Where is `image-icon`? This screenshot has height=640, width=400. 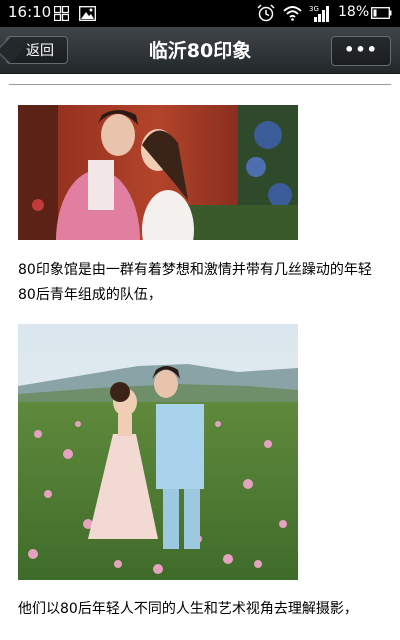 image-icon is located at coordinates (87, 13).